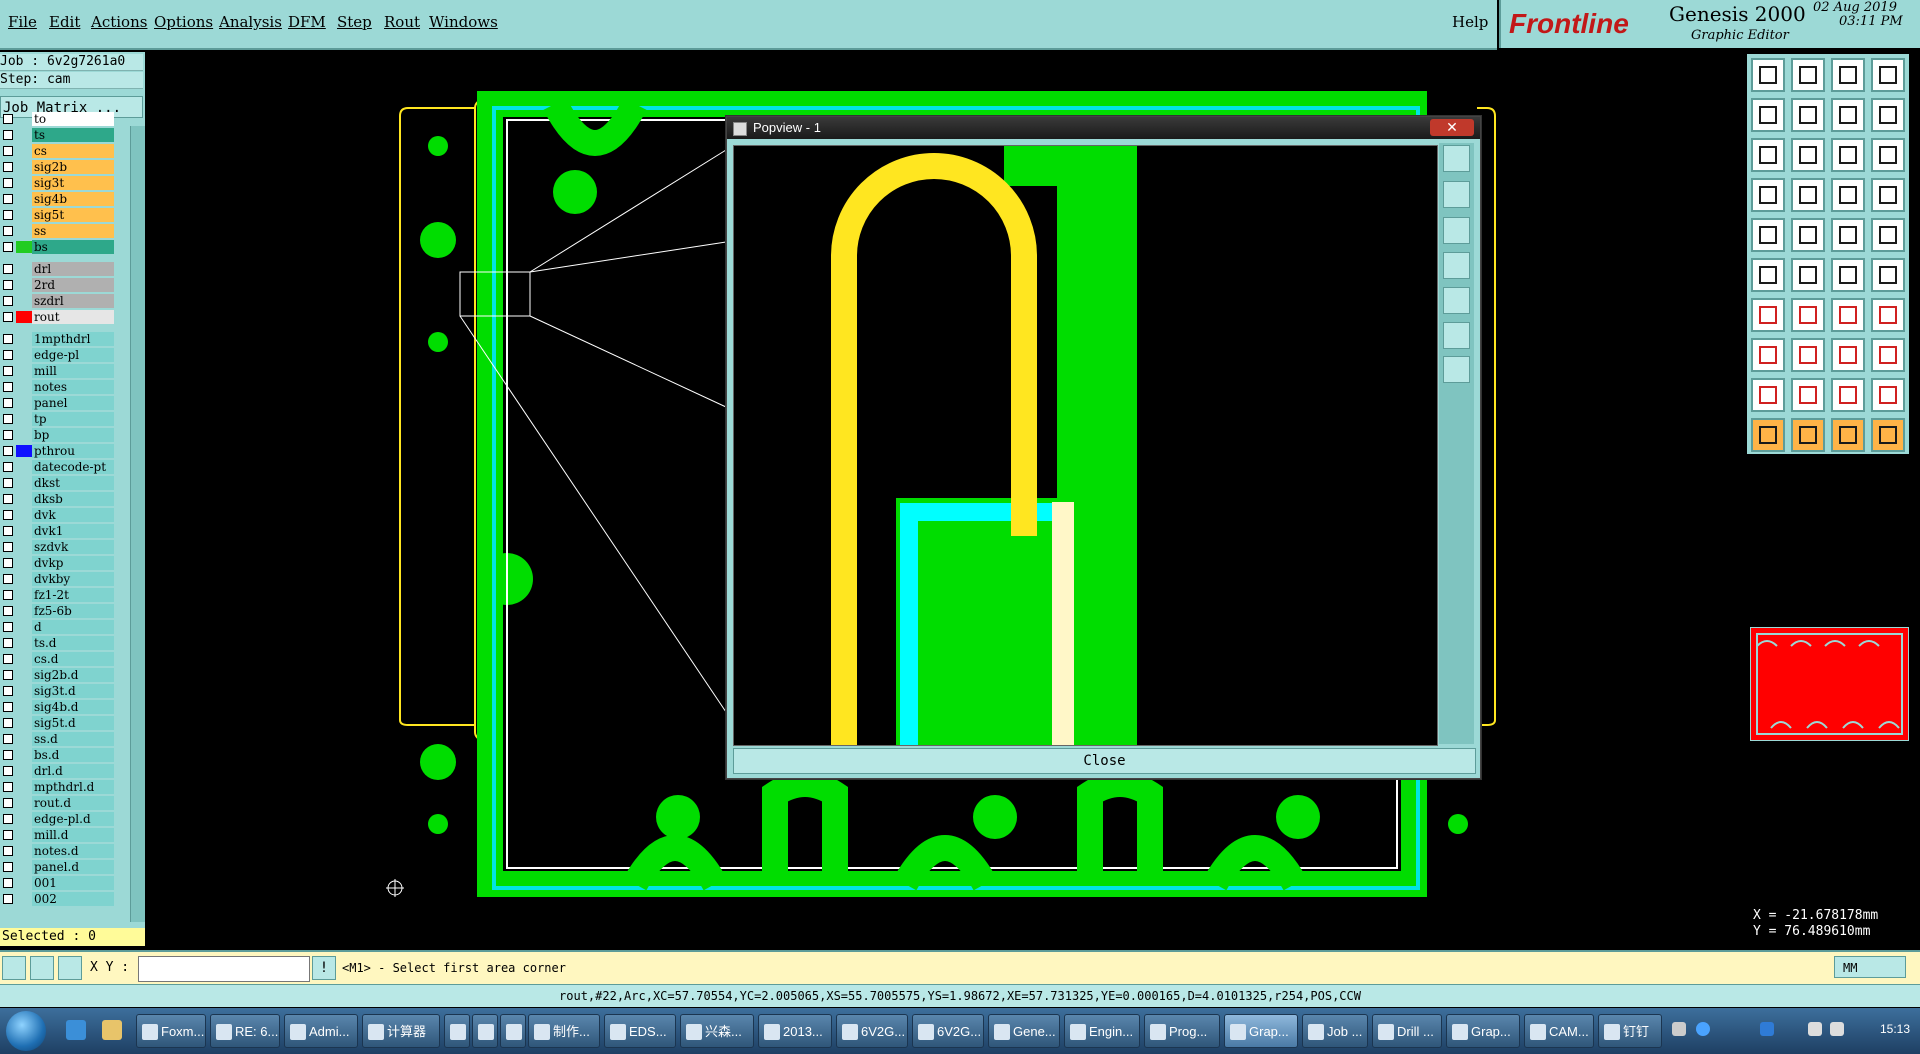 This screenshot has height=1054, width=1920. I want to click on info-icon: !, so click(324, 968).